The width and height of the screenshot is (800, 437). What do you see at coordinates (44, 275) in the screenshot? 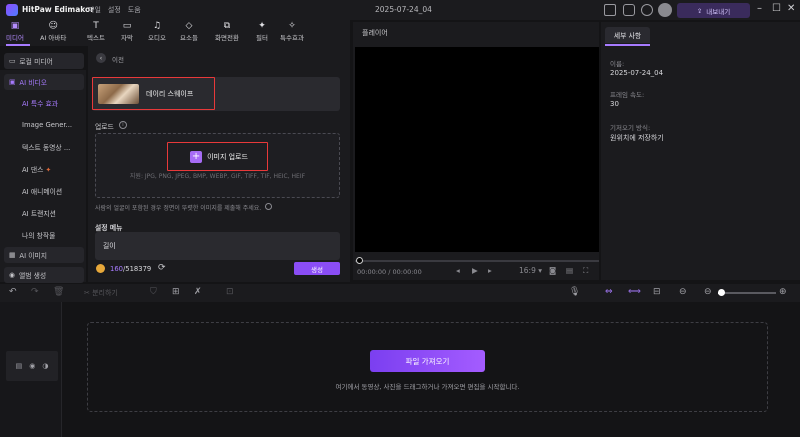
I see `sidebar-item-album: ◉ 앨범 생성` at bounding box center [44, 275].